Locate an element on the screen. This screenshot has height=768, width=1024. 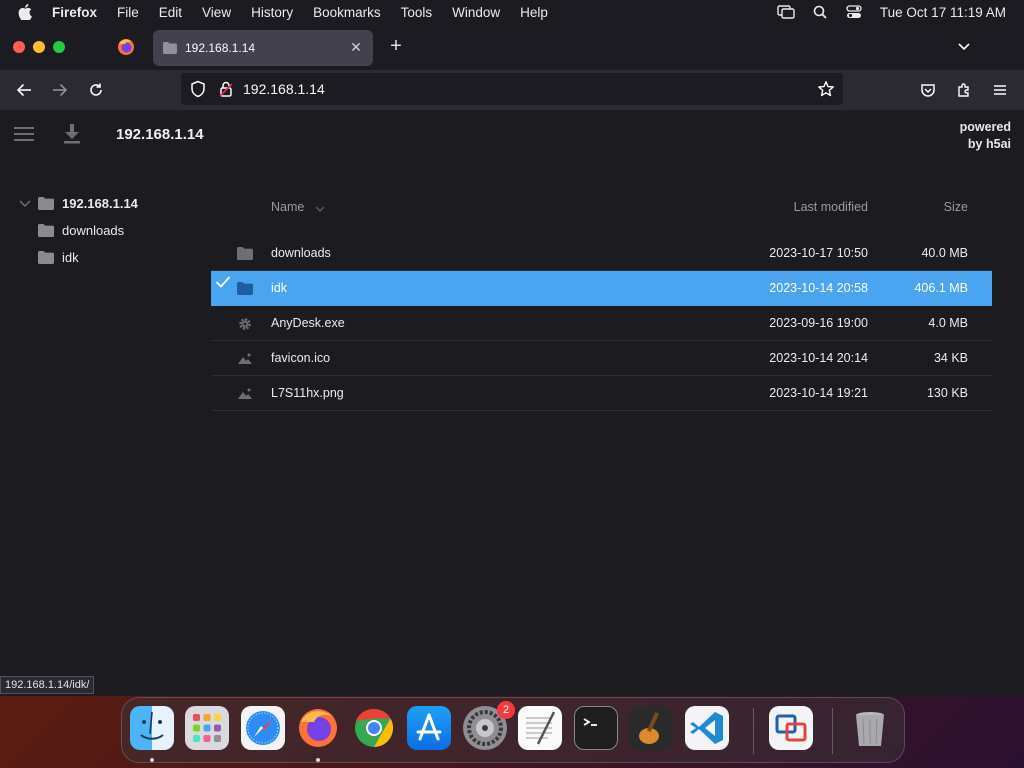
file-size: 130 KB is located at coordinates (947, 393).